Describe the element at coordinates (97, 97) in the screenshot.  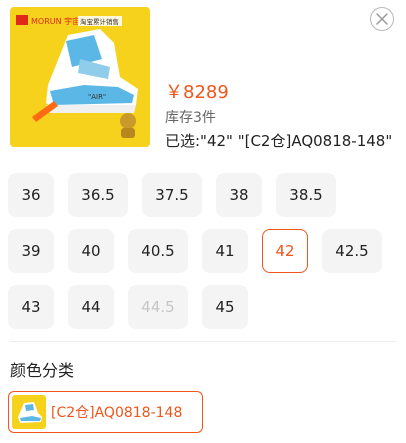
I see `svg-text: "AIR"` at that location.